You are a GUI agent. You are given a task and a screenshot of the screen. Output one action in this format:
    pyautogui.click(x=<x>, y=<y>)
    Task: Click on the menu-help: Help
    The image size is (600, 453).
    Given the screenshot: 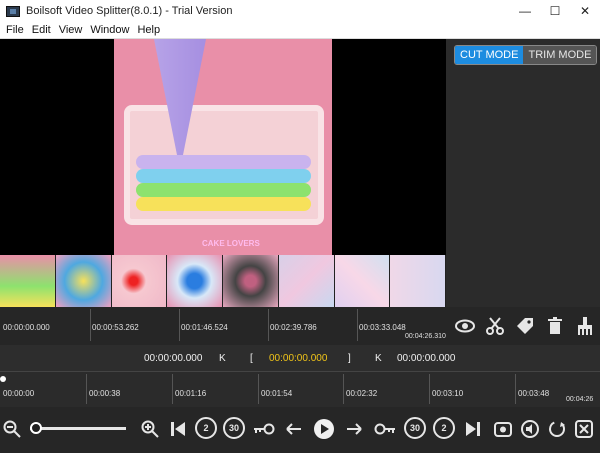 What is the action you would take?
    pyautogui.click(x=148, y=30)
    